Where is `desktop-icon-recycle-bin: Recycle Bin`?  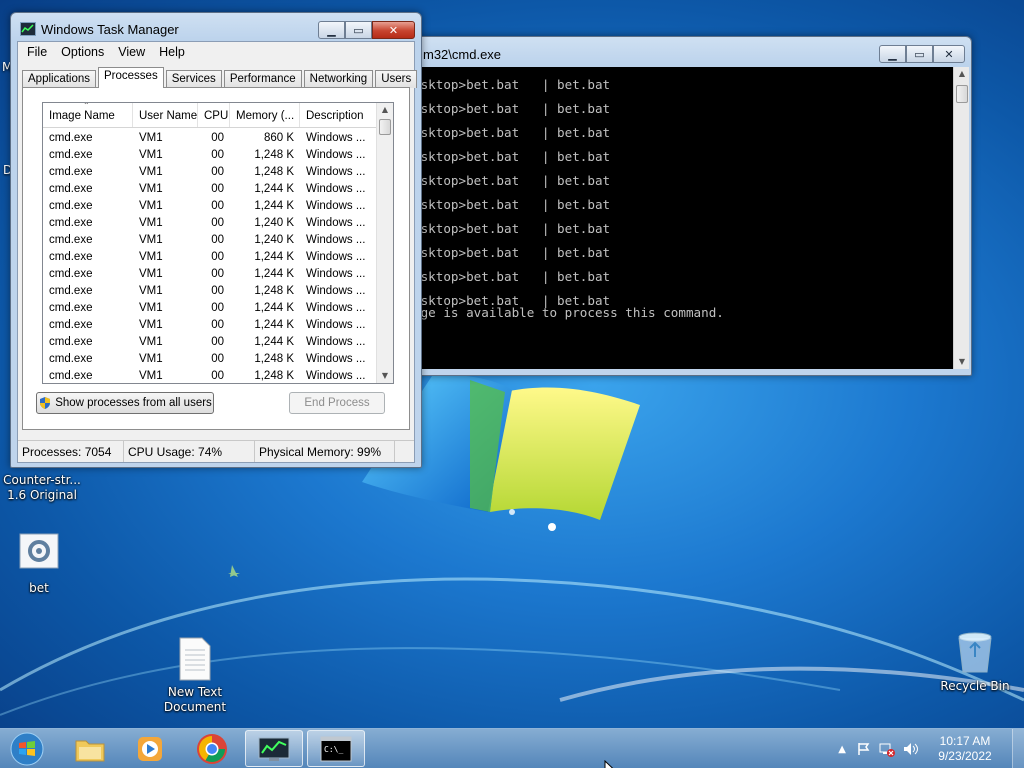
desktop-icon-recycle-bin: Recycle Bin is located at coordinates (975, 662).